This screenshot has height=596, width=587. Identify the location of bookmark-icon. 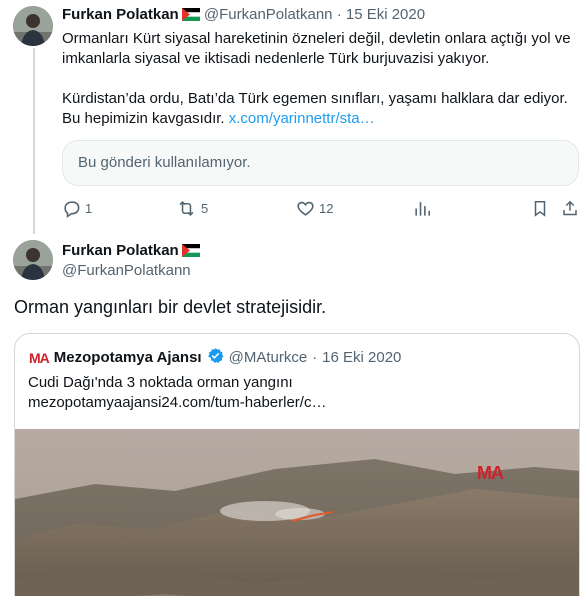
(540, 208).